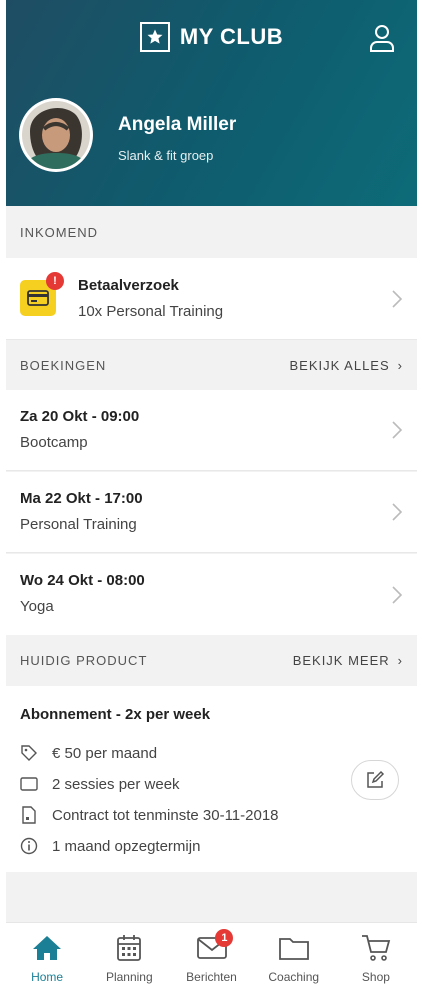  What do you see at coordinates (376, 948) in the screenshot?
I see `cart-icon` at bounding box center [376, 948].